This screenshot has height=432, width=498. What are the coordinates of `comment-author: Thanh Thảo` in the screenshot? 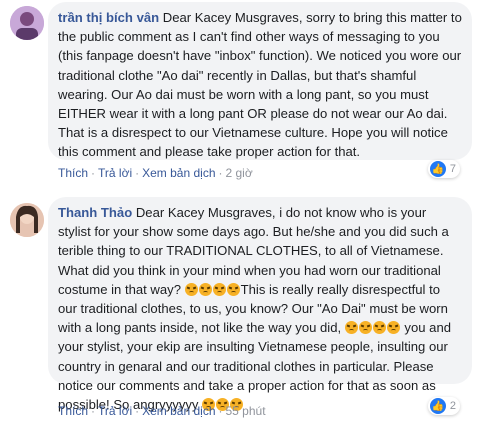 It's located at (95, 212).